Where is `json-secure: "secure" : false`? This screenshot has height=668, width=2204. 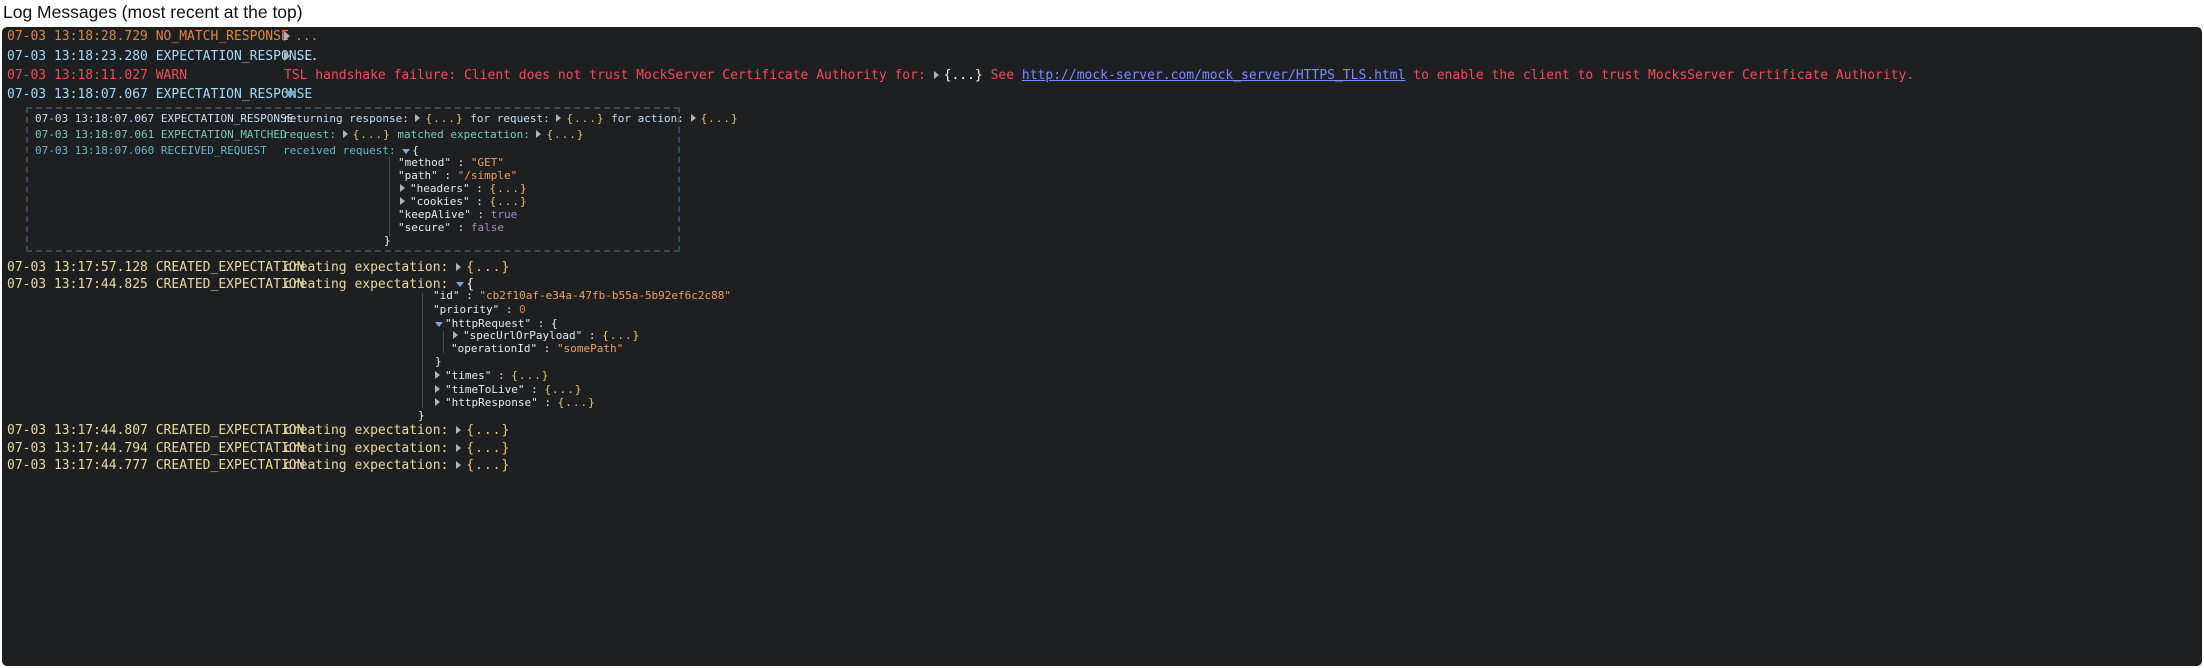 json-secure: "secure" : false is located at coordinates (451, 228).